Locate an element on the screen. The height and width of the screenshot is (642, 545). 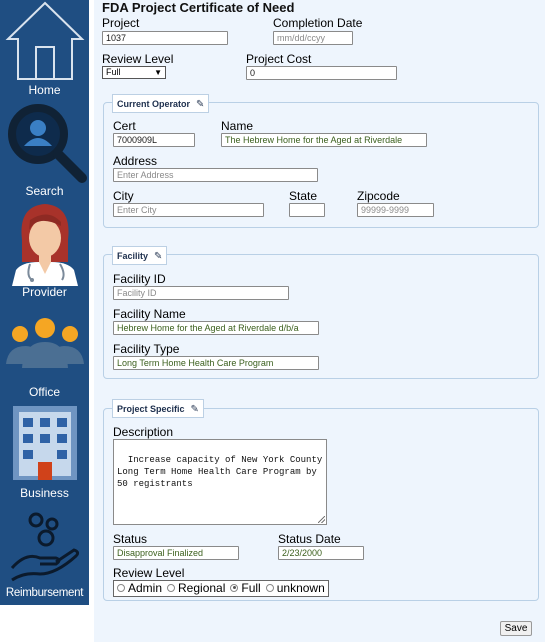
sidebar-item-label: Business is located at coordinates (44, 493).